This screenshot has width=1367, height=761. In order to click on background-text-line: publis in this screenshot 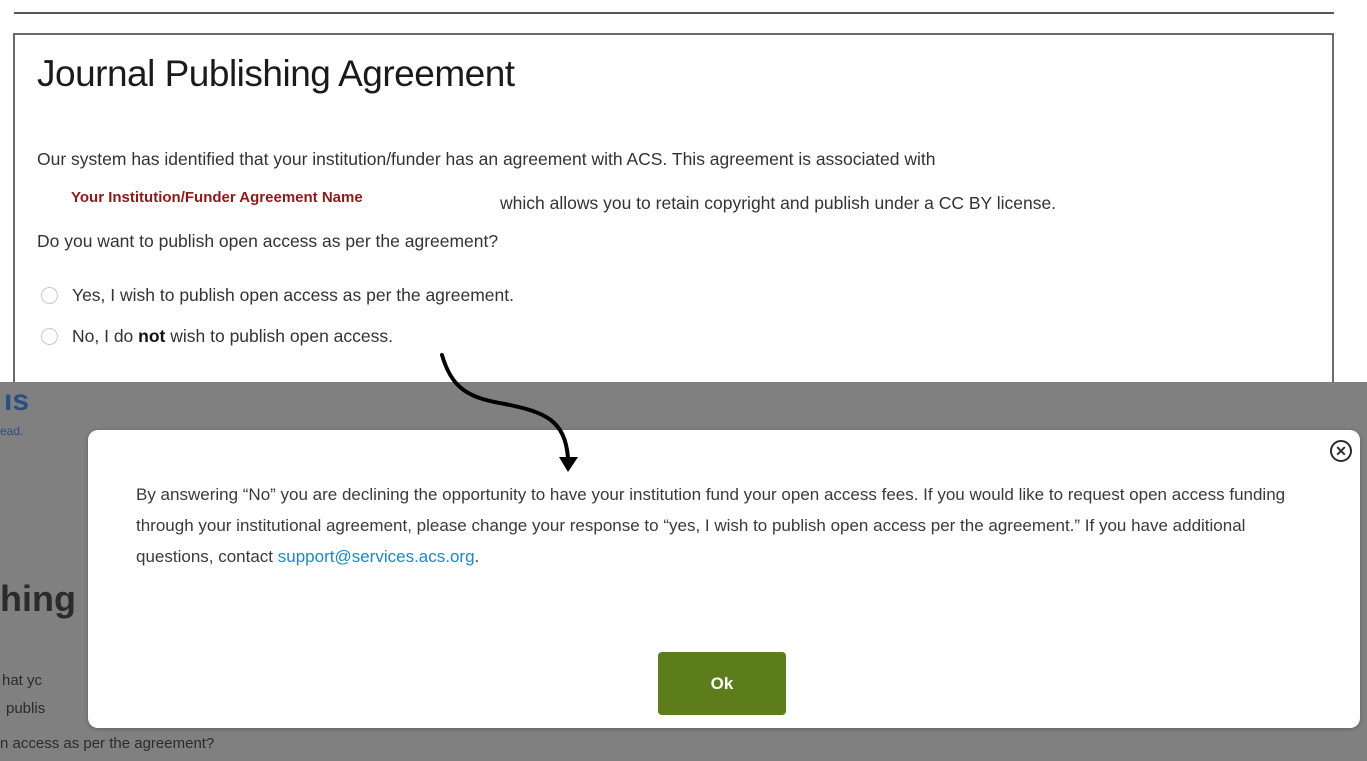, I will do `click(26, 708)`.